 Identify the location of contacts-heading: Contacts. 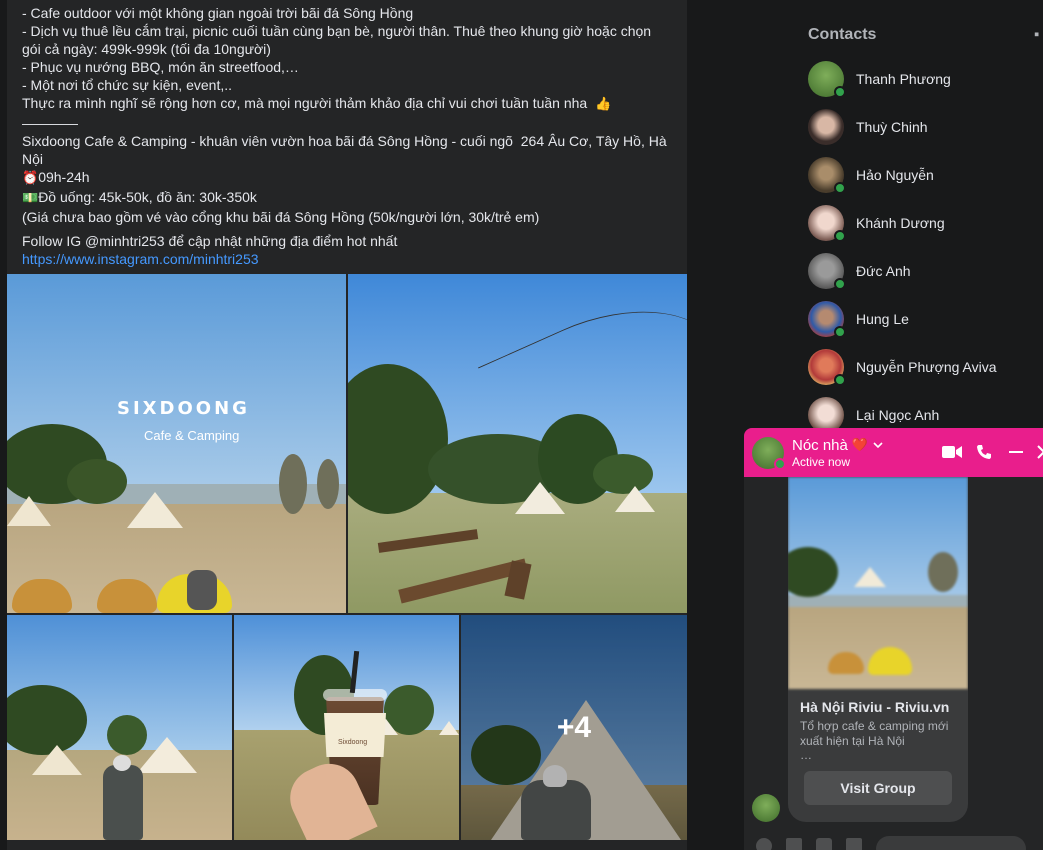
(842, 34).